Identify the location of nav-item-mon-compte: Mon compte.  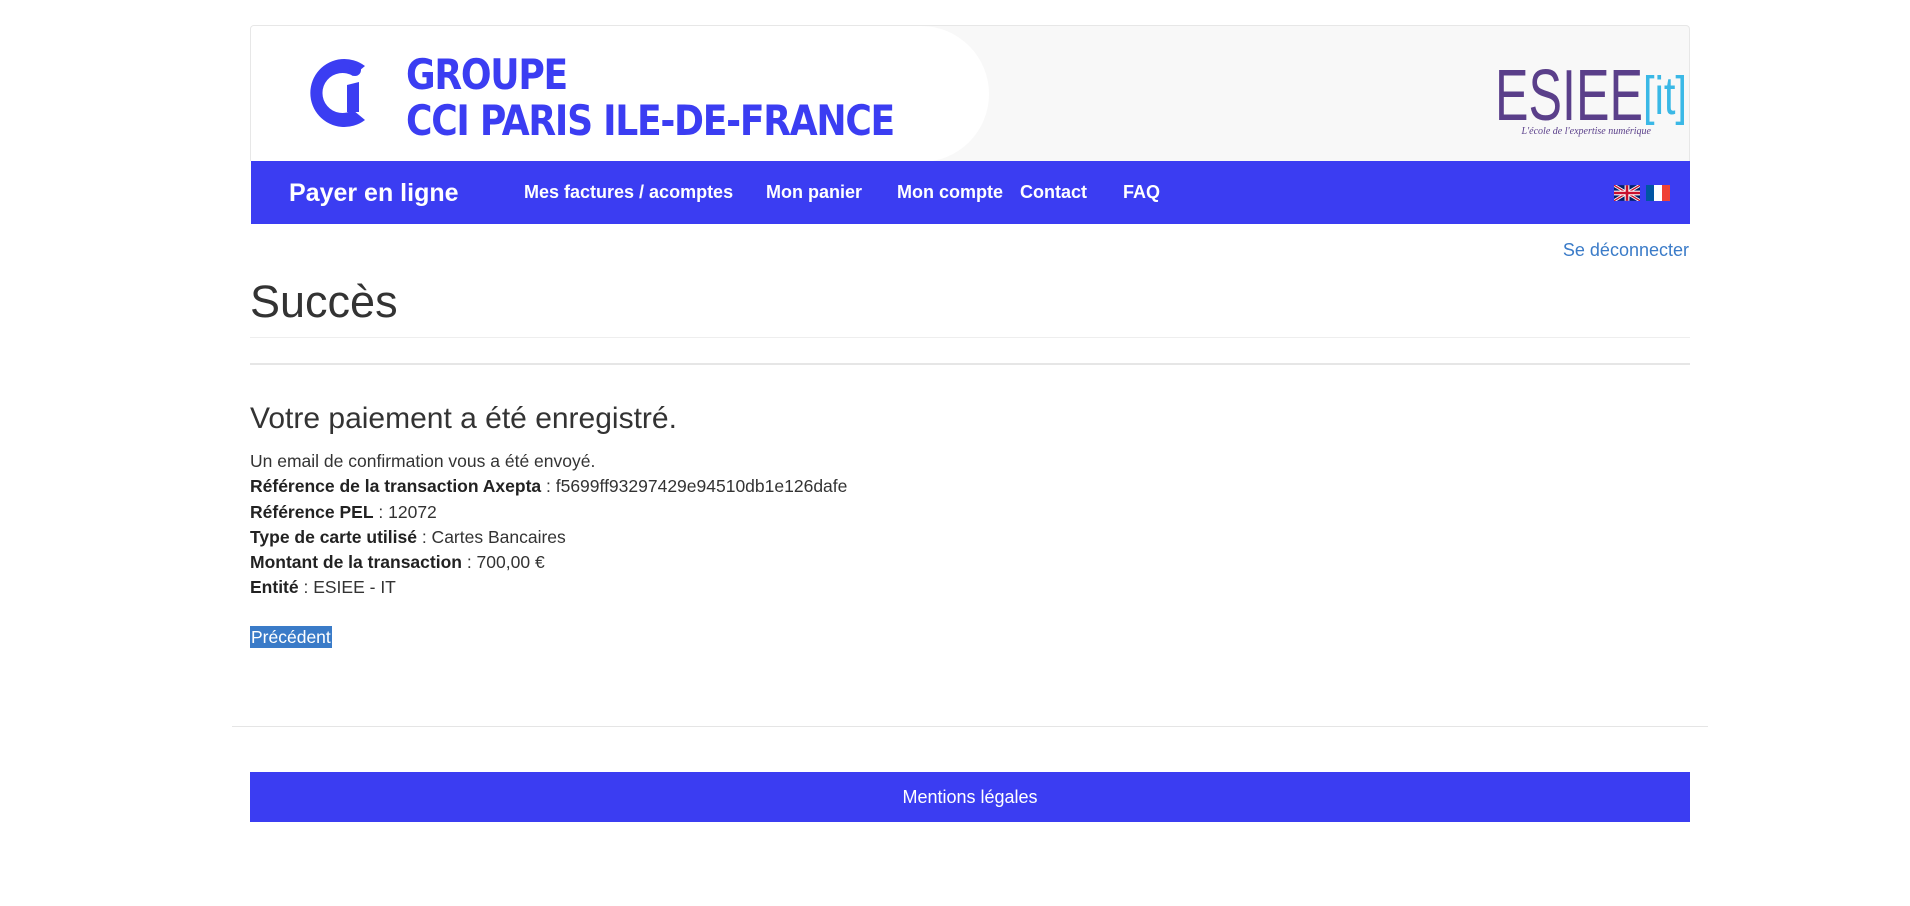
(950, 192).